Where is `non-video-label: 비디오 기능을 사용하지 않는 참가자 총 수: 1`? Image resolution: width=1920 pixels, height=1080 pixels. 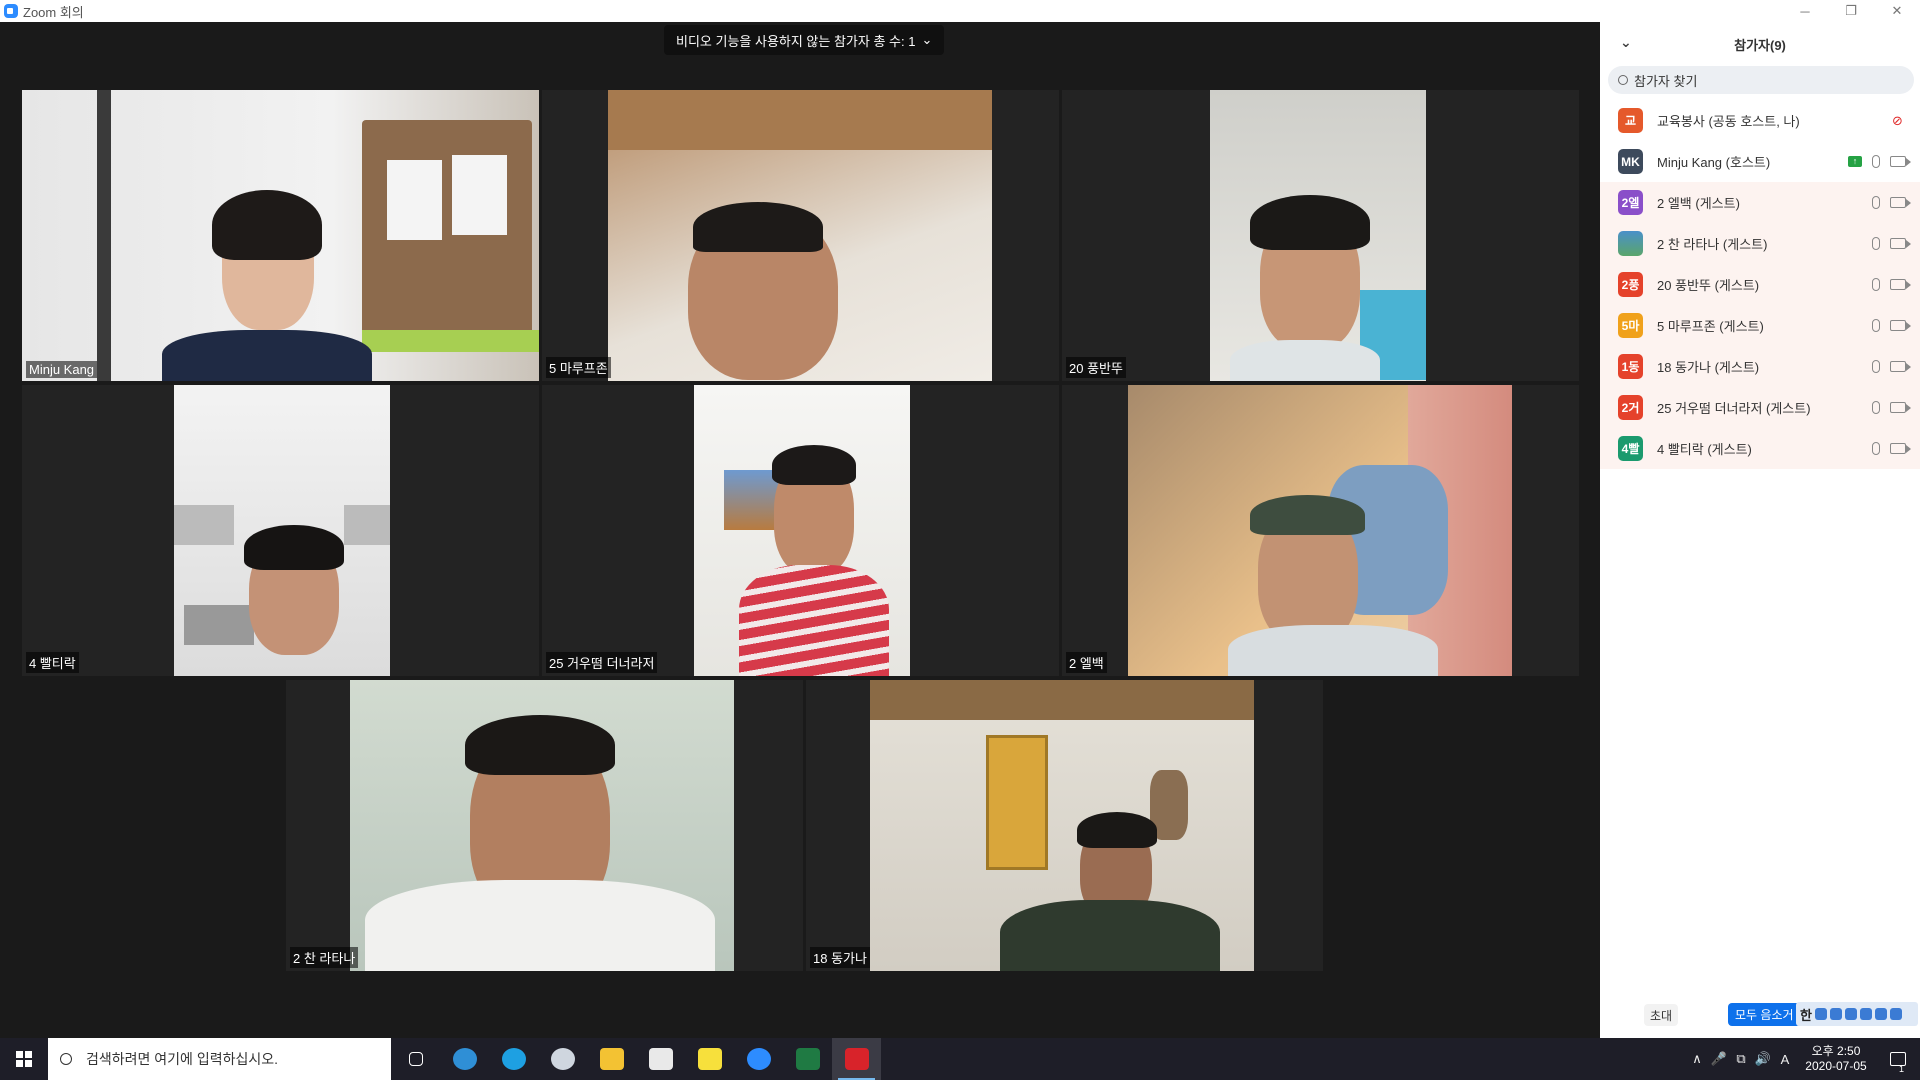 non-video-label: 비디오 기능을 사용하지 않는 참가자 총 수: 1 is located at coordinates (796, 41).